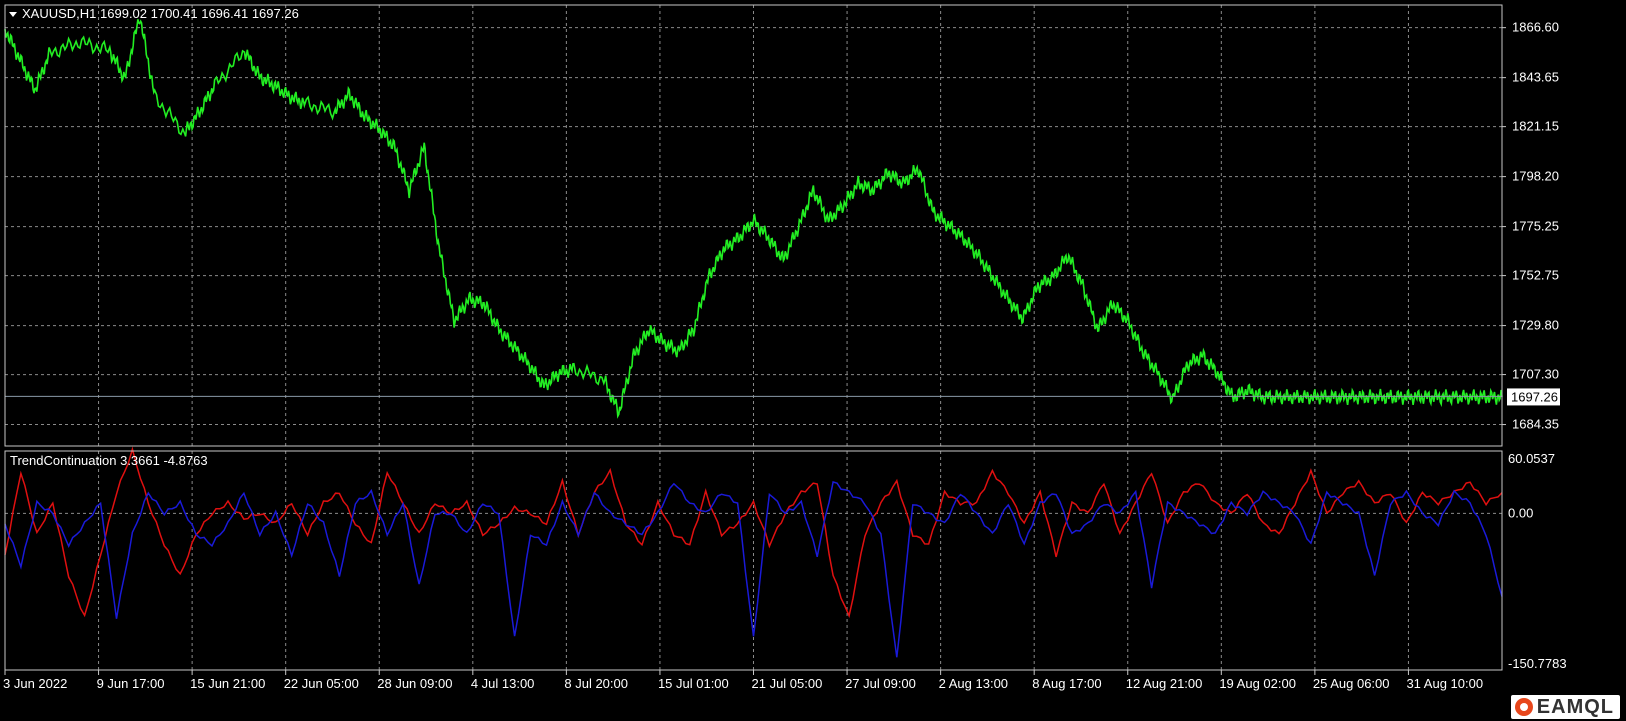  Describe the element at coordinates (227, 683) in the screenshot. I see `time-tick-label: 15 Jun 21:00` at that location.